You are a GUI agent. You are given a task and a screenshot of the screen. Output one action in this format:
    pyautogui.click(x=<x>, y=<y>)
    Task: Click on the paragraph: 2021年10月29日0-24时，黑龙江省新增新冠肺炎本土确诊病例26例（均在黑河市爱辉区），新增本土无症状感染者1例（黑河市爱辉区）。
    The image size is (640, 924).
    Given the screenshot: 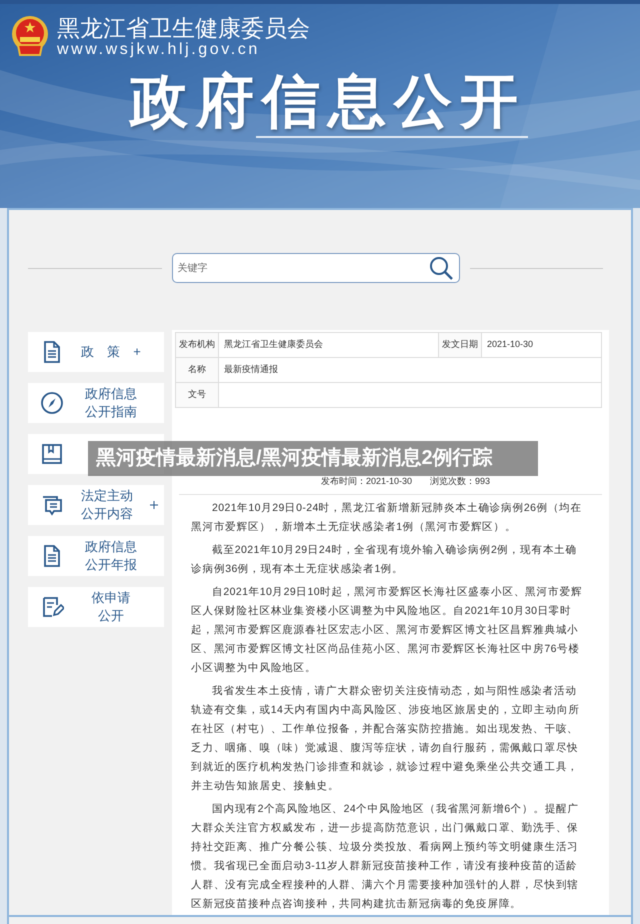 What is the action you would take?
    pyautogui.click(x=387, y=518)
    